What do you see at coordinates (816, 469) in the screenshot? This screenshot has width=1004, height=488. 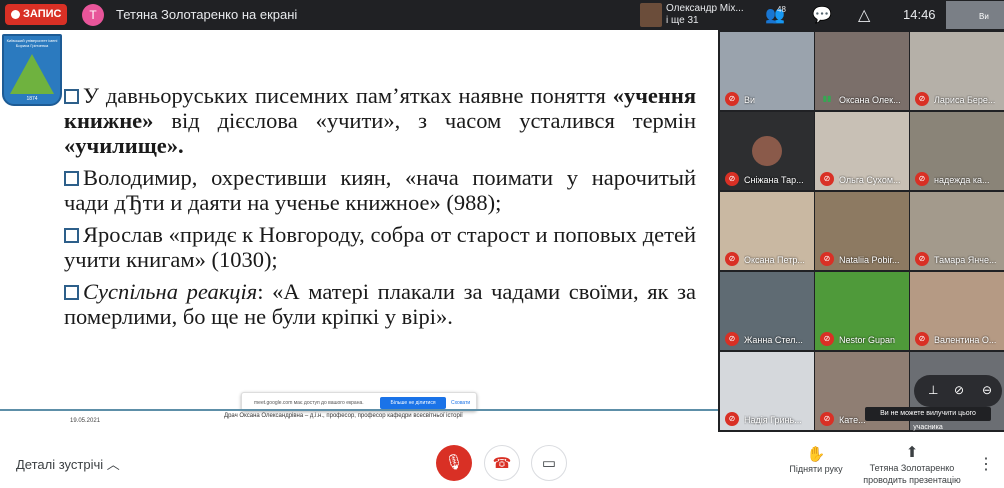 I see `raise-hand-label: Підняти руку` at bounding box center [816, 469].